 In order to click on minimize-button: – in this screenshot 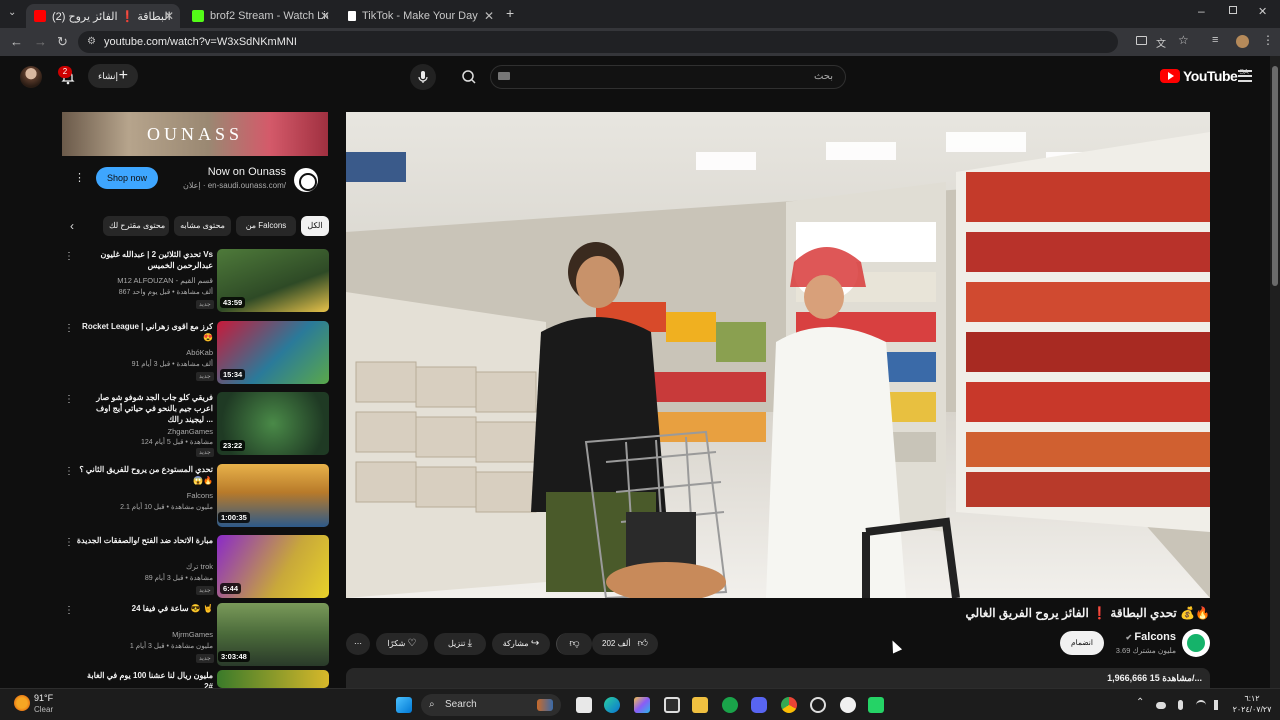, I will do `click(1201, 11)`.